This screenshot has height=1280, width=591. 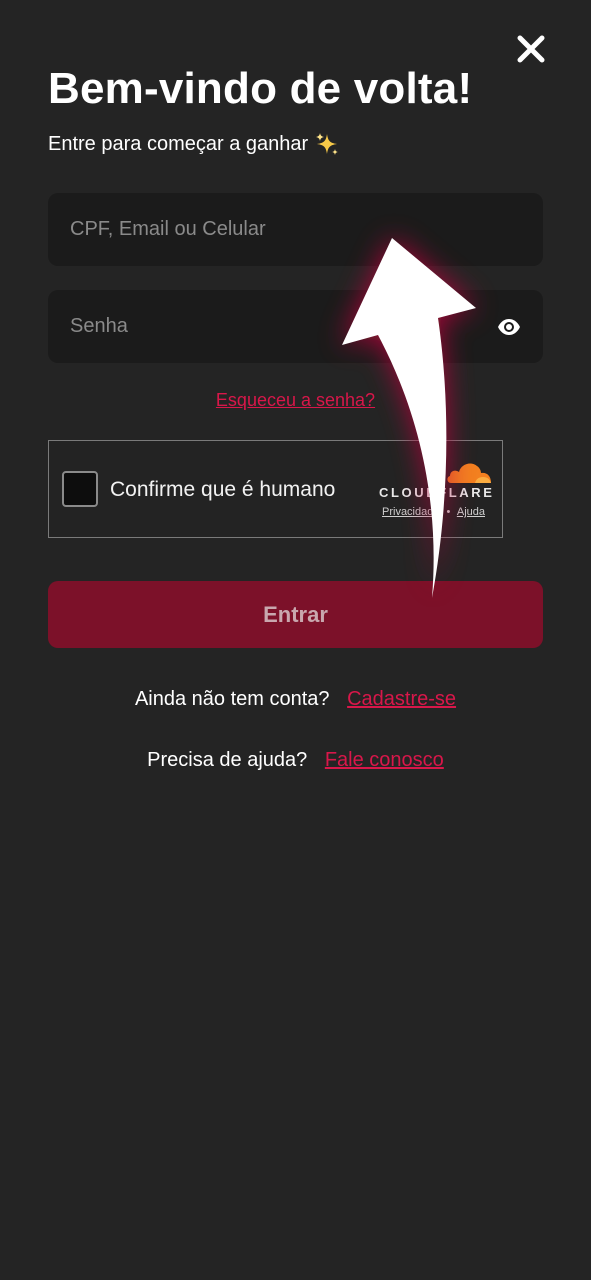 I want to click on forgot-password-link: Esqueceu a senha?, so click(x=295, y=400).